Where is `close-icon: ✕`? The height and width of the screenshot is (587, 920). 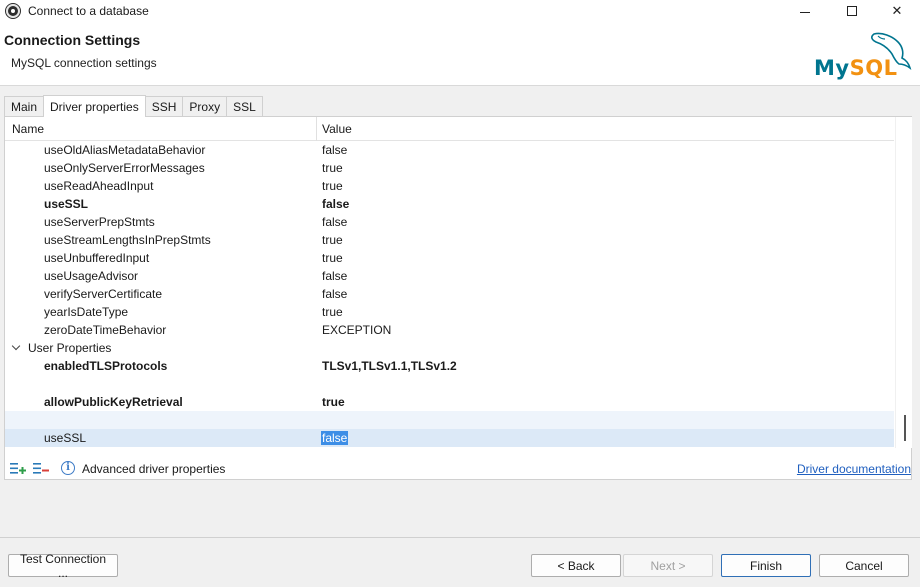
close-icon: ✕ is located at coordinates (897, 10).